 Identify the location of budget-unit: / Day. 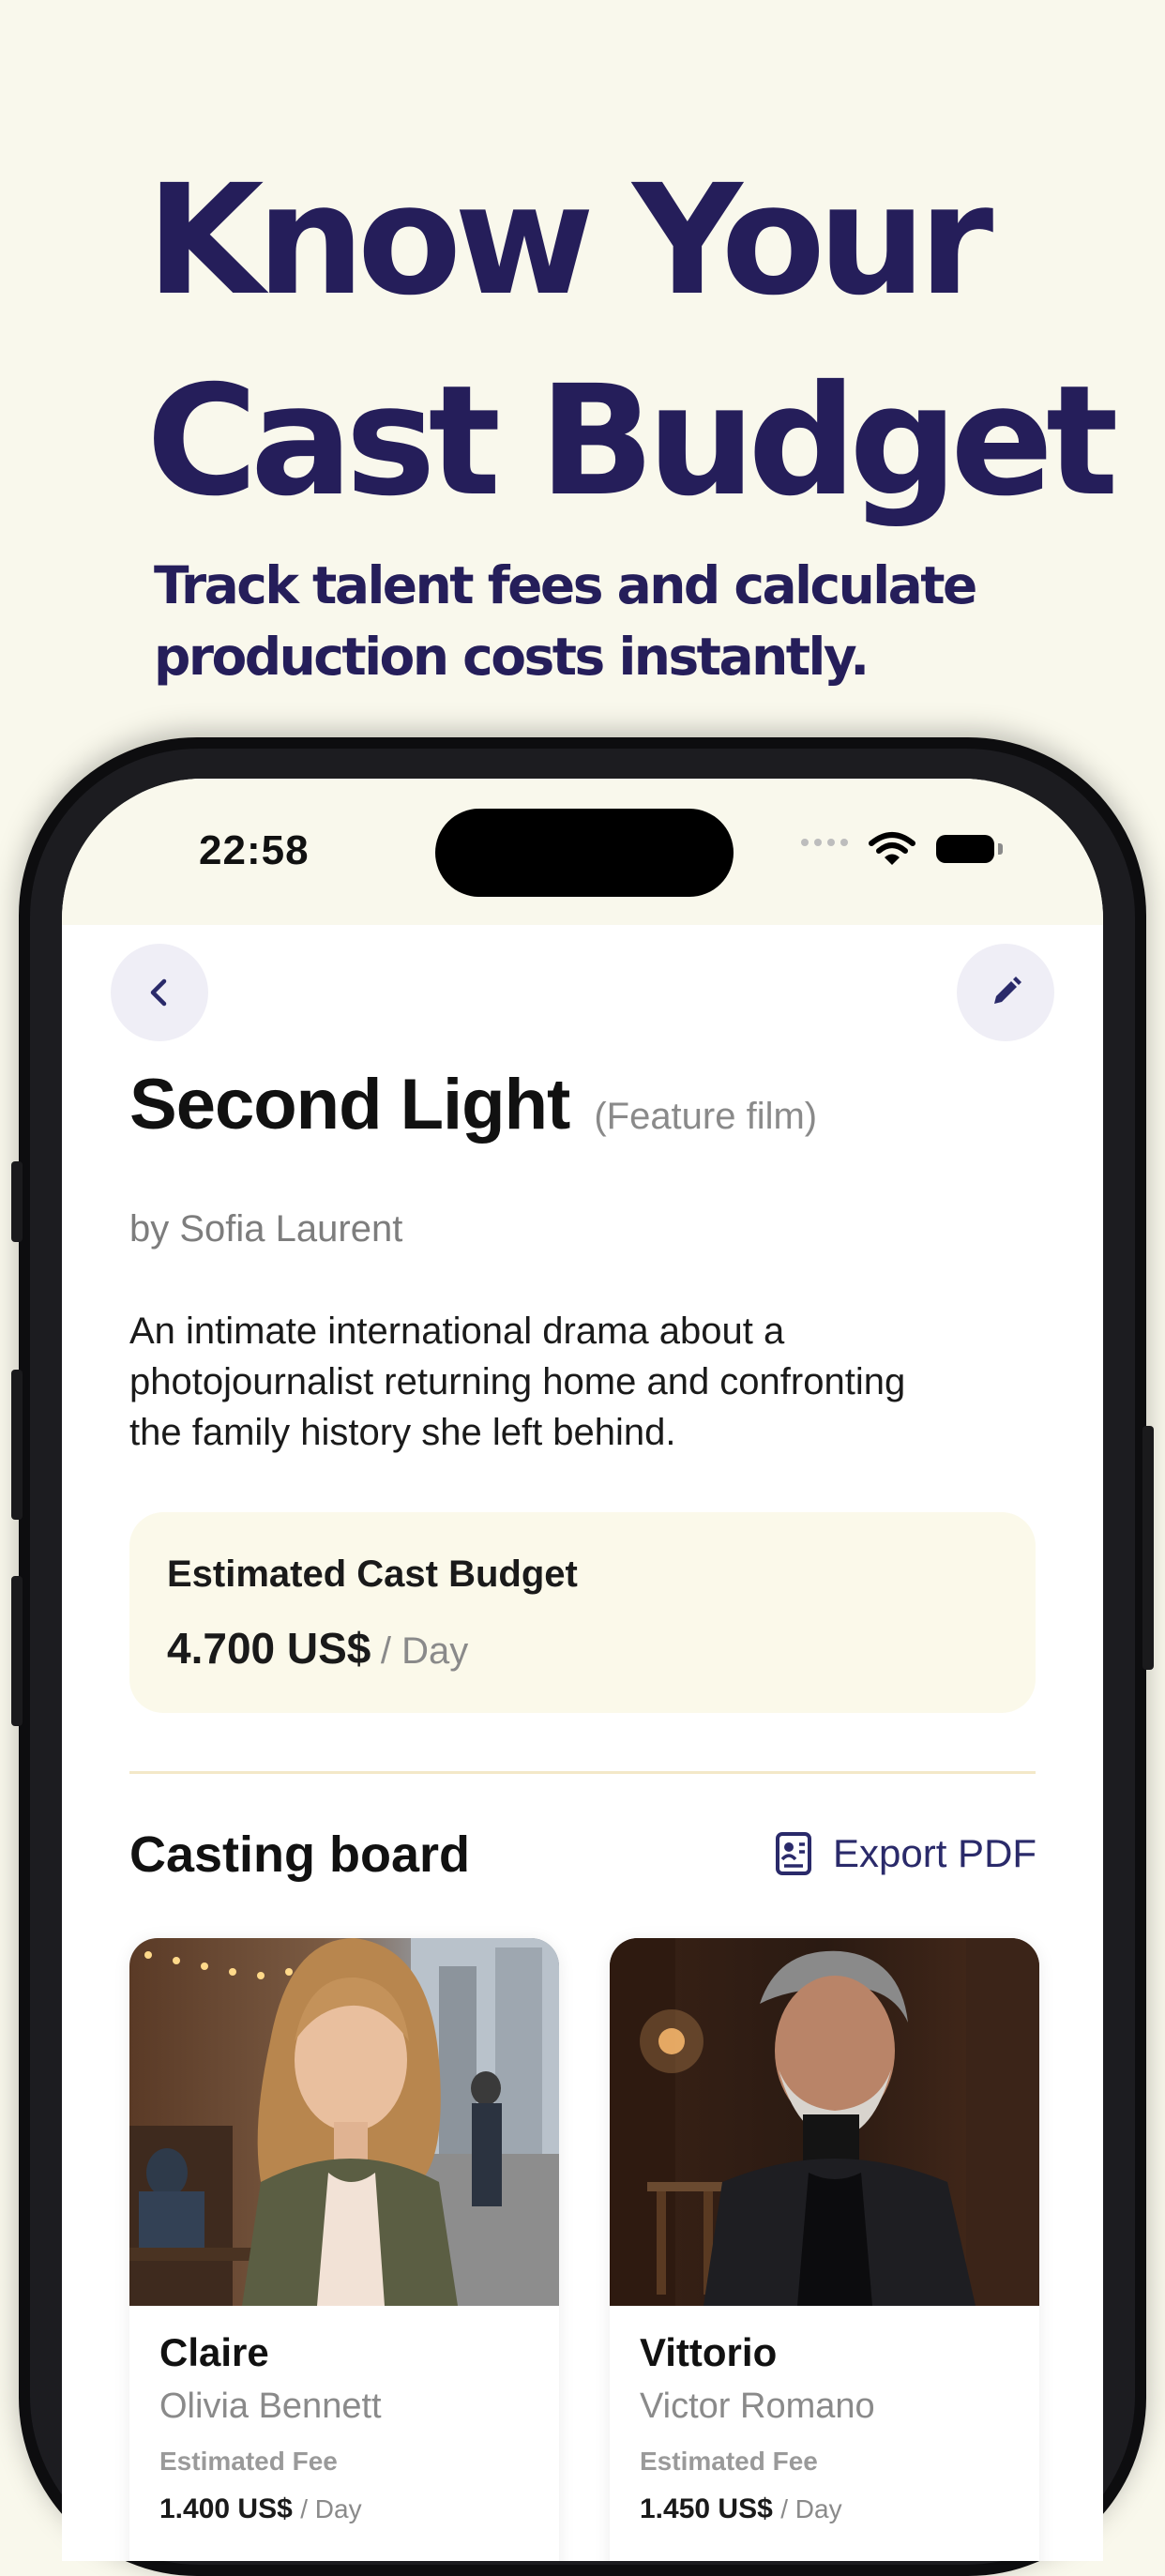
(424, 1651).